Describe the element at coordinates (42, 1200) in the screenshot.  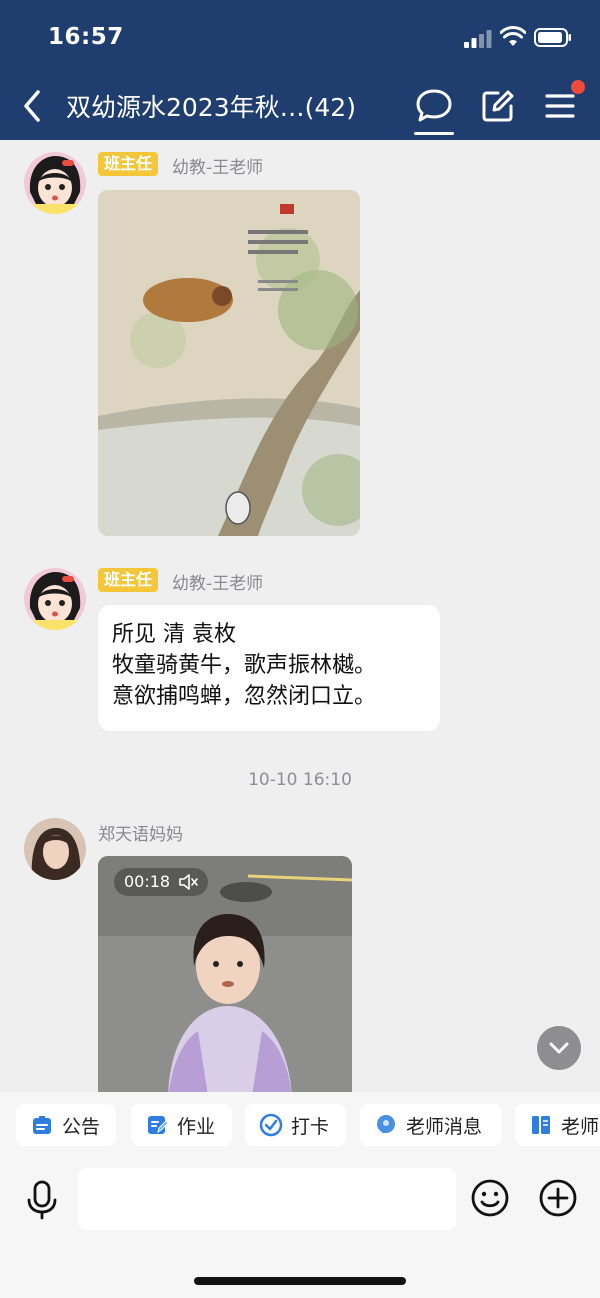
I see `microphone-icon` at that location.